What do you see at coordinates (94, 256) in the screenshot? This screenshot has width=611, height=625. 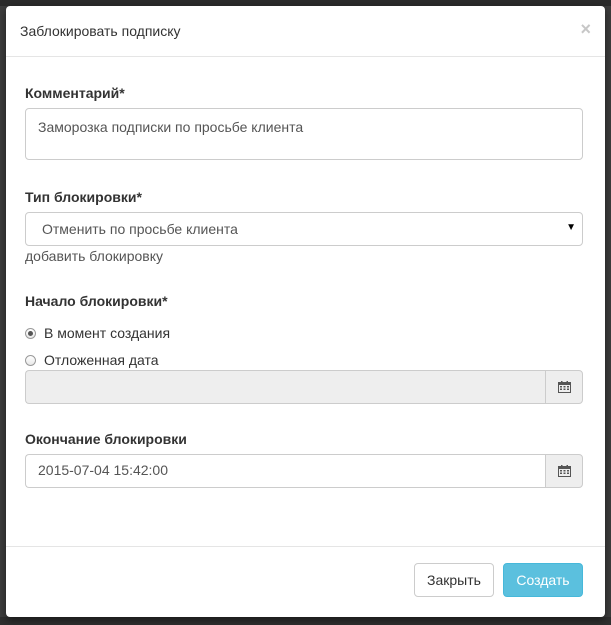 I see `add-block-link: добавить блокировку` at bounding box center [94, 256].